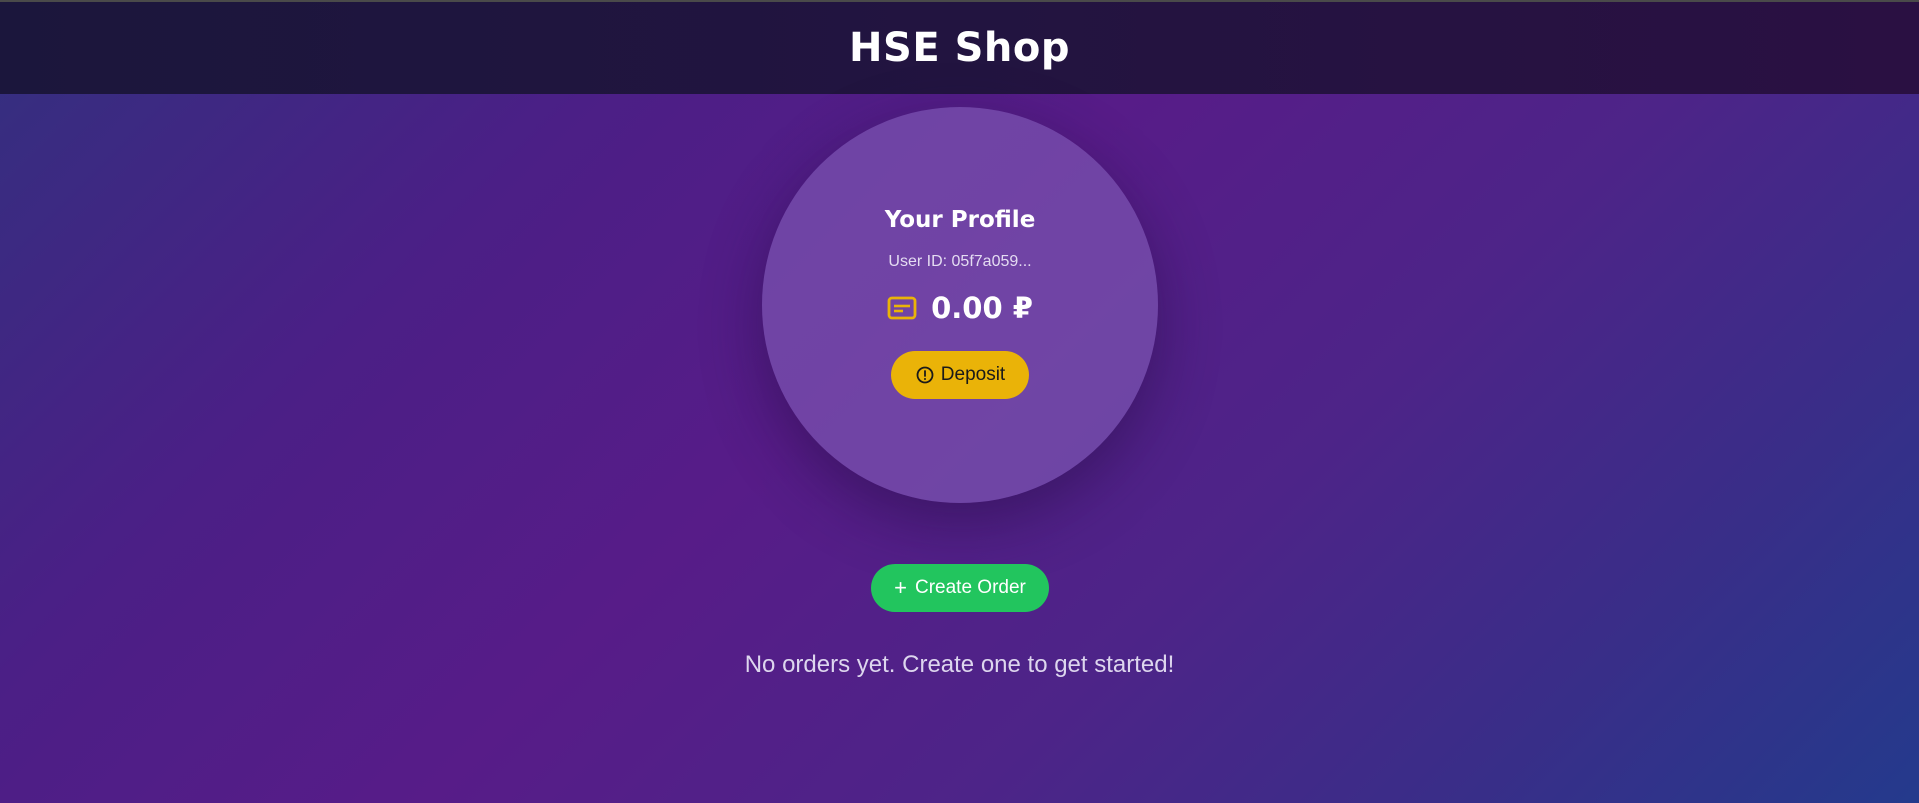 This screenshot has height=803, width=1919. Describe the element at coordinates (925, 375) in the screenshot. I see `alert-circle-icon` at that location.